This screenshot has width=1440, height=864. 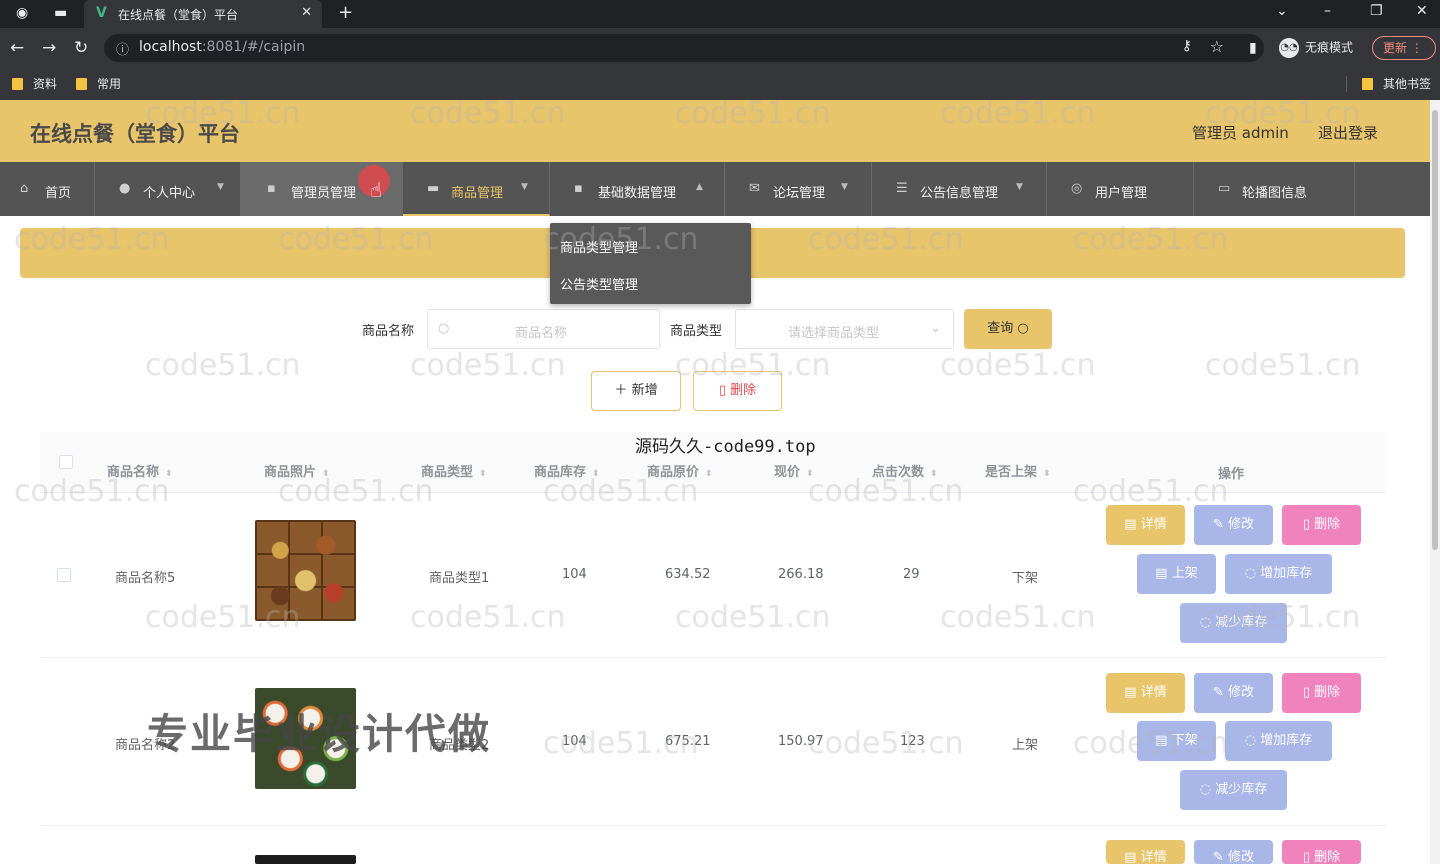 What do you see at coordinates (140, 470) in the screenshot?
I see `col-header-name: 商品名称 ⬍` at bounding box center [140, 470].